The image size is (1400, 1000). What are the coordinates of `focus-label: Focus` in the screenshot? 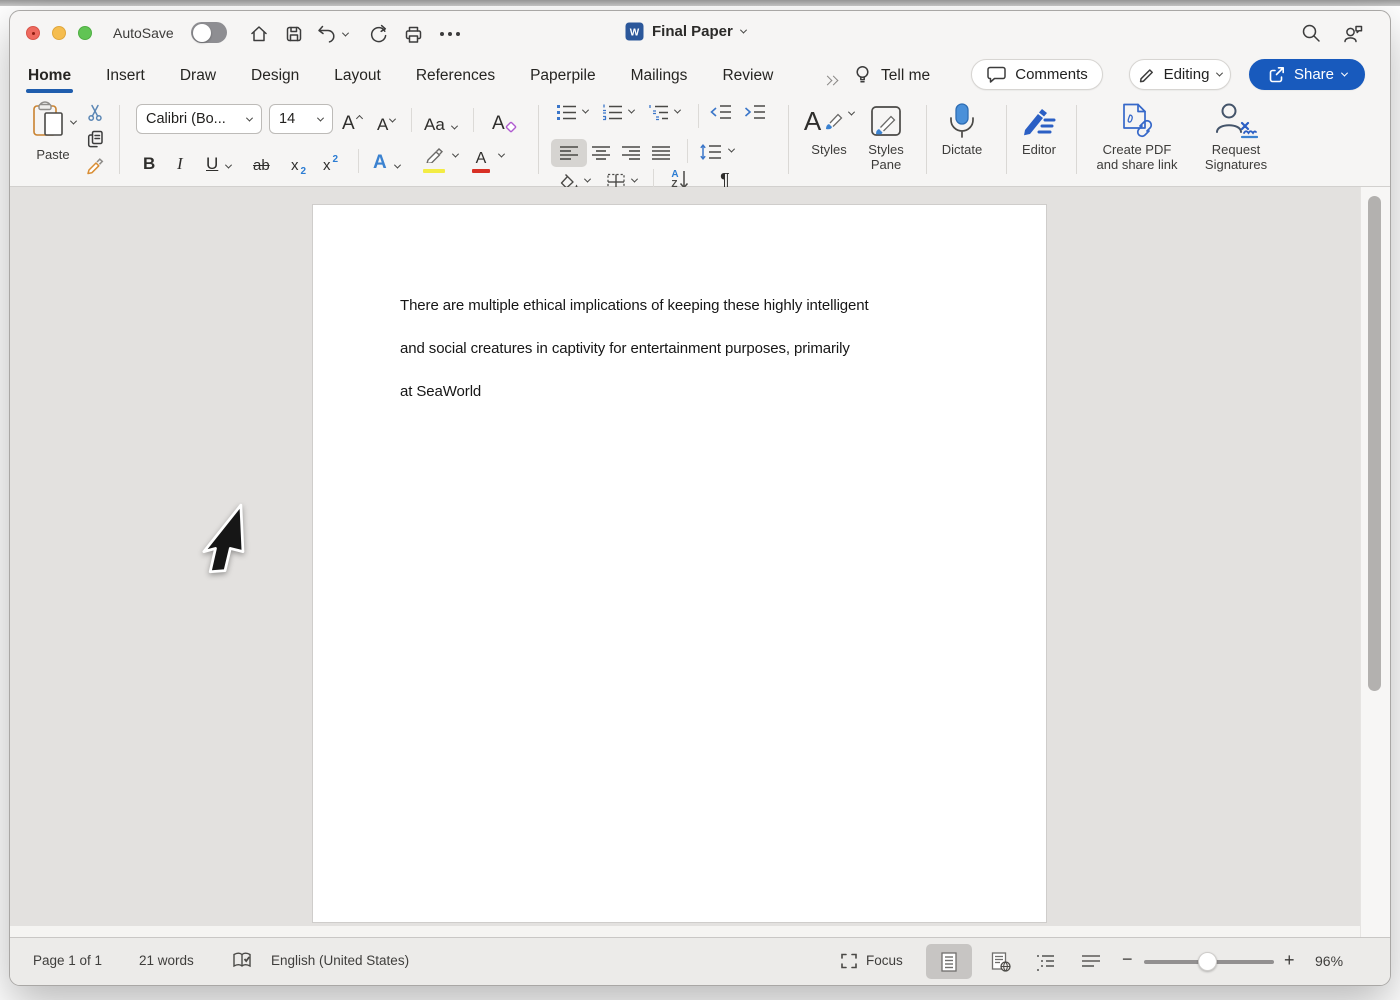 It's located at (884, 960).